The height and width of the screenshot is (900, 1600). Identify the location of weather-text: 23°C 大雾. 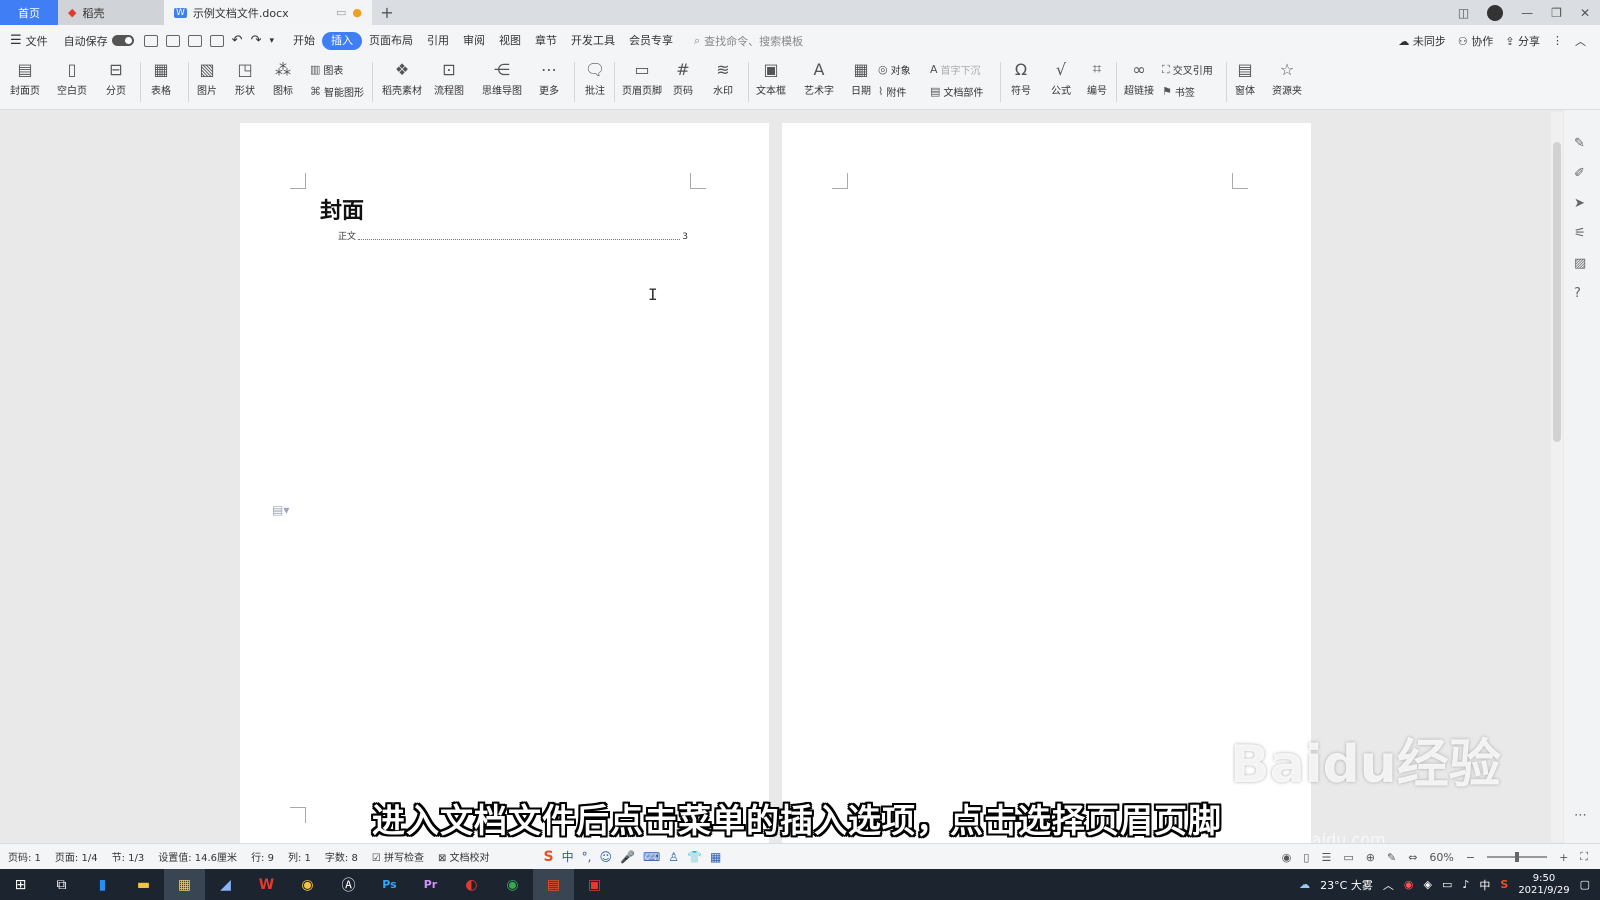
(1346, 885).